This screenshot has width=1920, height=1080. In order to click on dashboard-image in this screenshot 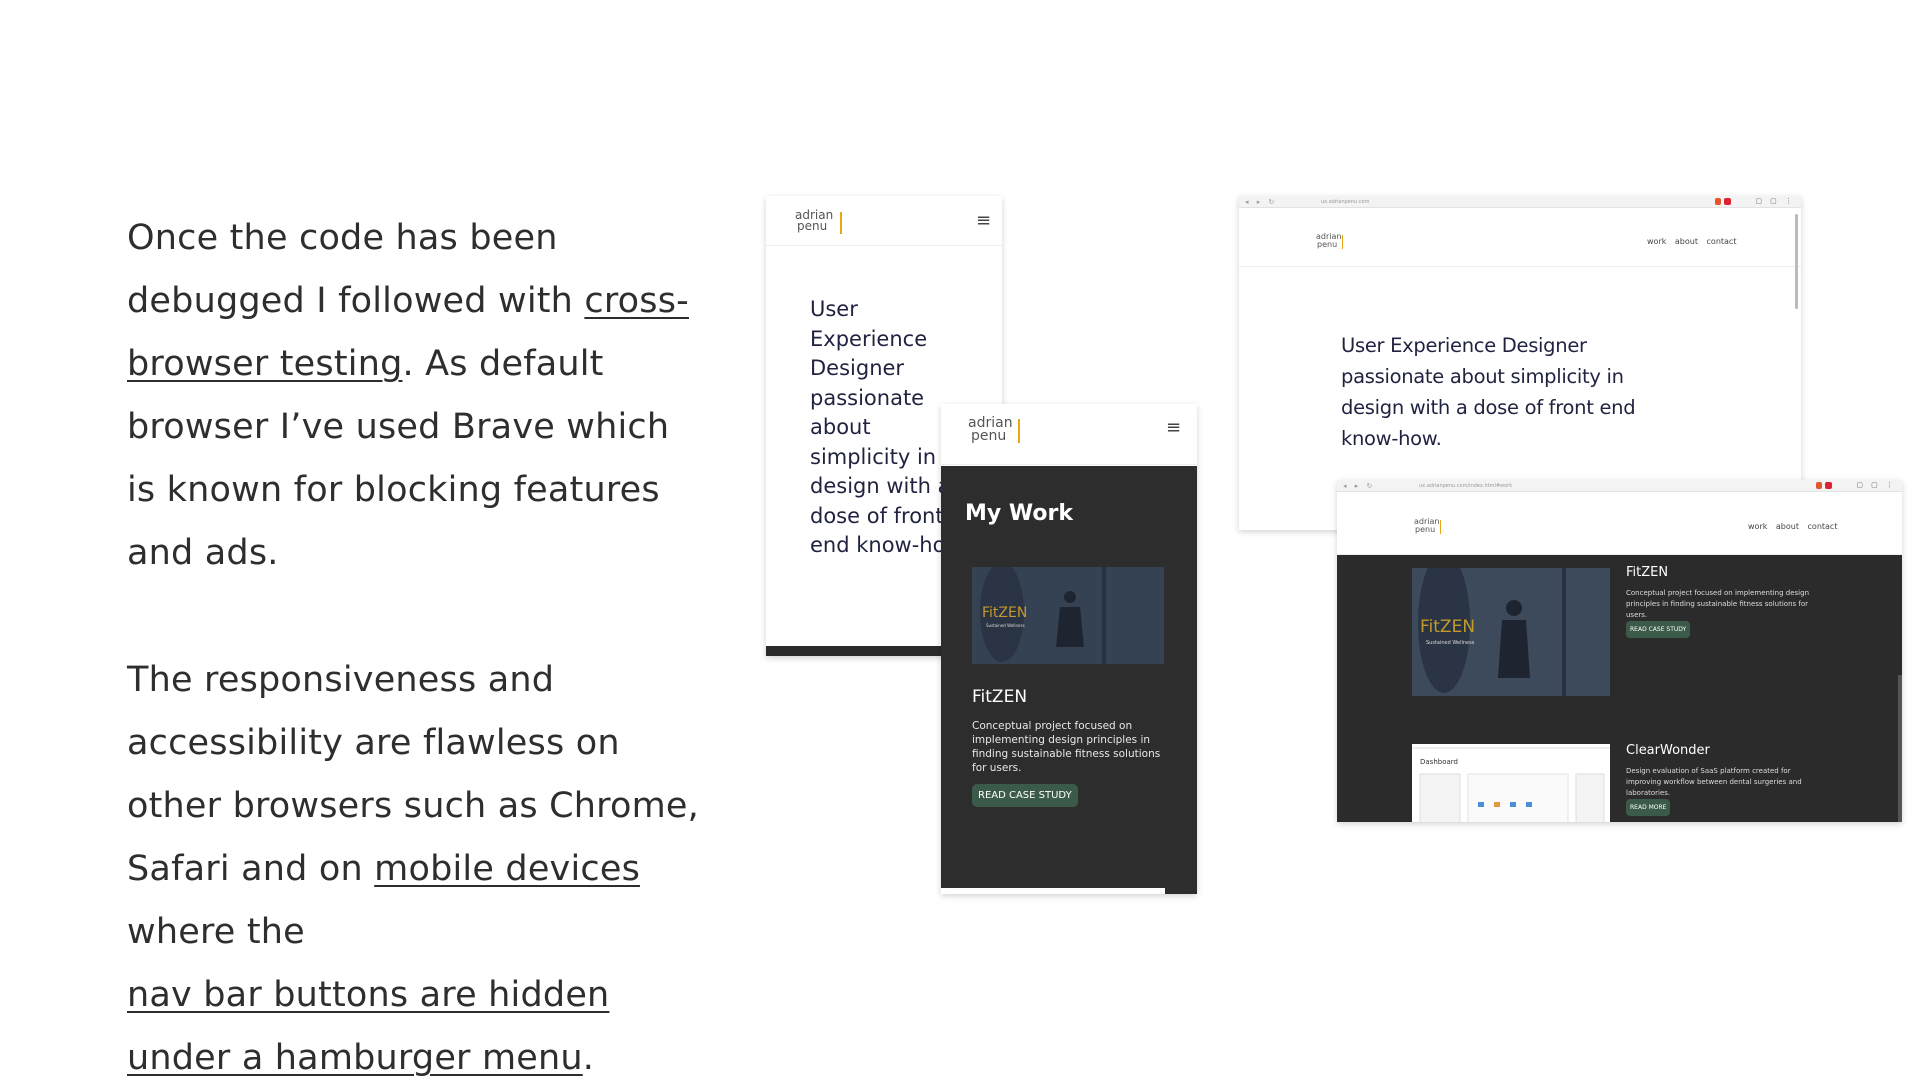, I will do `click(1511, 784)`.